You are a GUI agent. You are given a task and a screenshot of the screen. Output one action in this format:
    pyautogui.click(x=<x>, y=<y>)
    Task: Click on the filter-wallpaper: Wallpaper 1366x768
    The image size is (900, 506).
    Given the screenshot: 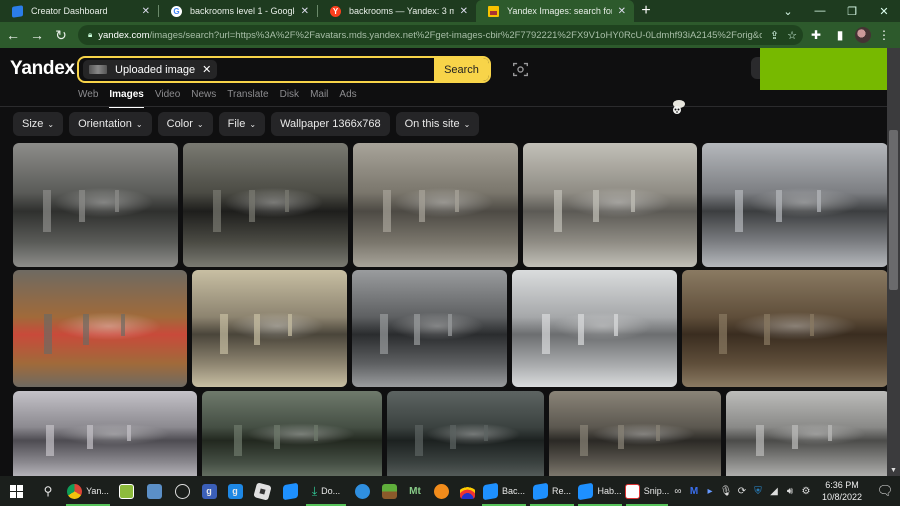 What is the action you would take?
    pyautogui.click(x=330, y=124)
    